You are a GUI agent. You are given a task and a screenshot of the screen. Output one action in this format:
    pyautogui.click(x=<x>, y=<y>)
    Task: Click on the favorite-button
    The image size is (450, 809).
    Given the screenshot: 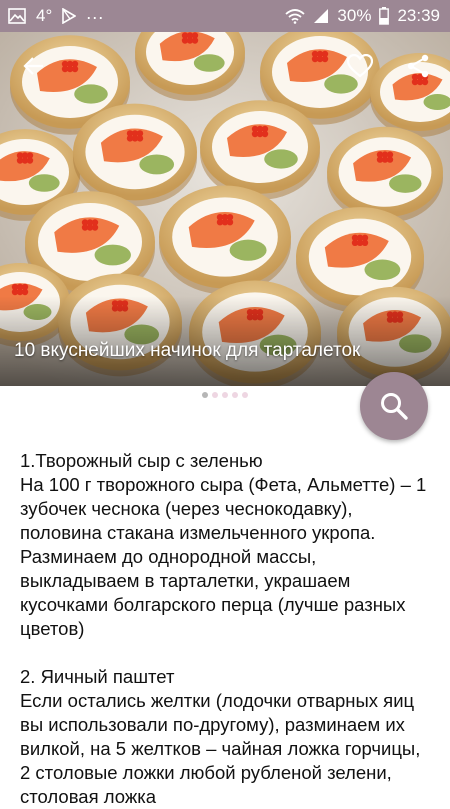 What is the action you would take?
    pyautogui.click(x=360, y=66)
    